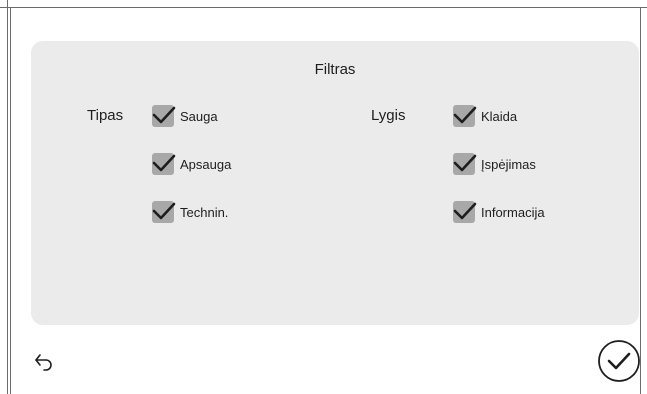 This screenshot has height=394, width=647. I want to click on checkbox-level-ispejimas: Įspėjimas, so click(494, 164).